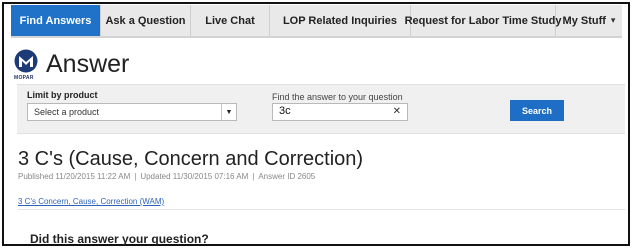 The width and height of the screenshot is (641, 250). What do you see at coordinates (74, 176) in the screenshot?
I see `published-date: Published 11/20/2015 11:22 AM` at bounding box center [74, 176].